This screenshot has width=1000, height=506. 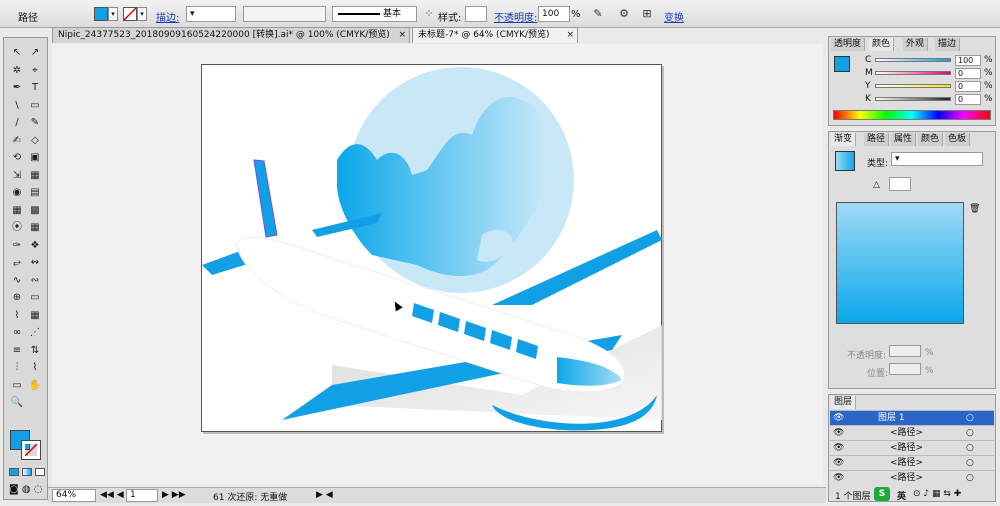 I want to click on tool-icon: /, so click(x=17, y=123).